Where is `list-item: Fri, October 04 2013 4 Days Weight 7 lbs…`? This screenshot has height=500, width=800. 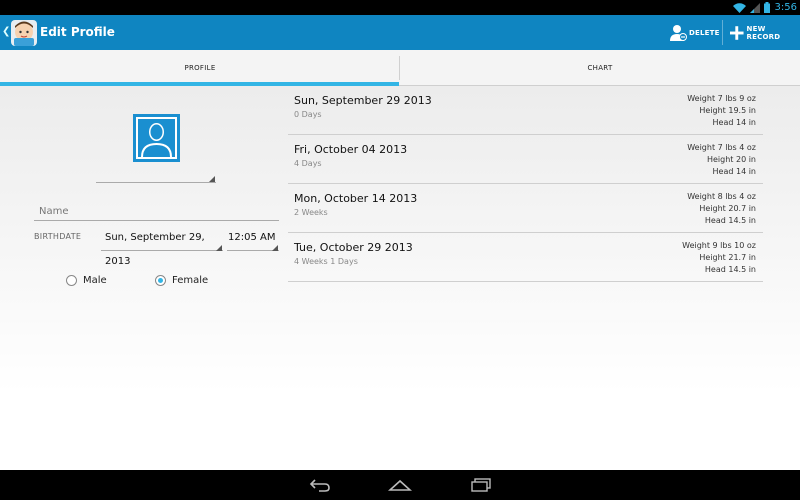 list-item: Fri, October 04 2013 4 Days Weight 7 lbs… is located at coordinates (525, 159).